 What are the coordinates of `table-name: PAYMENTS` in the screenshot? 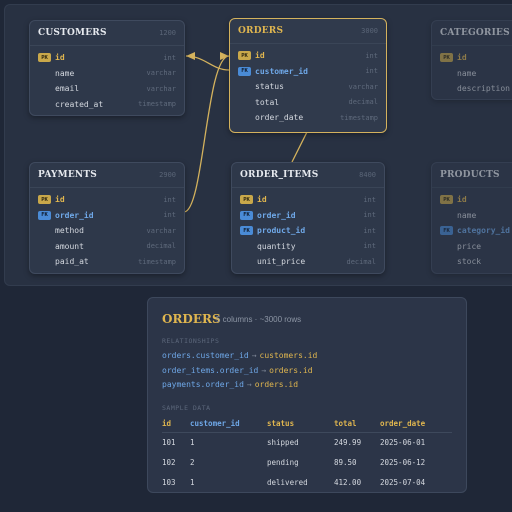 It's located at (67, 175).